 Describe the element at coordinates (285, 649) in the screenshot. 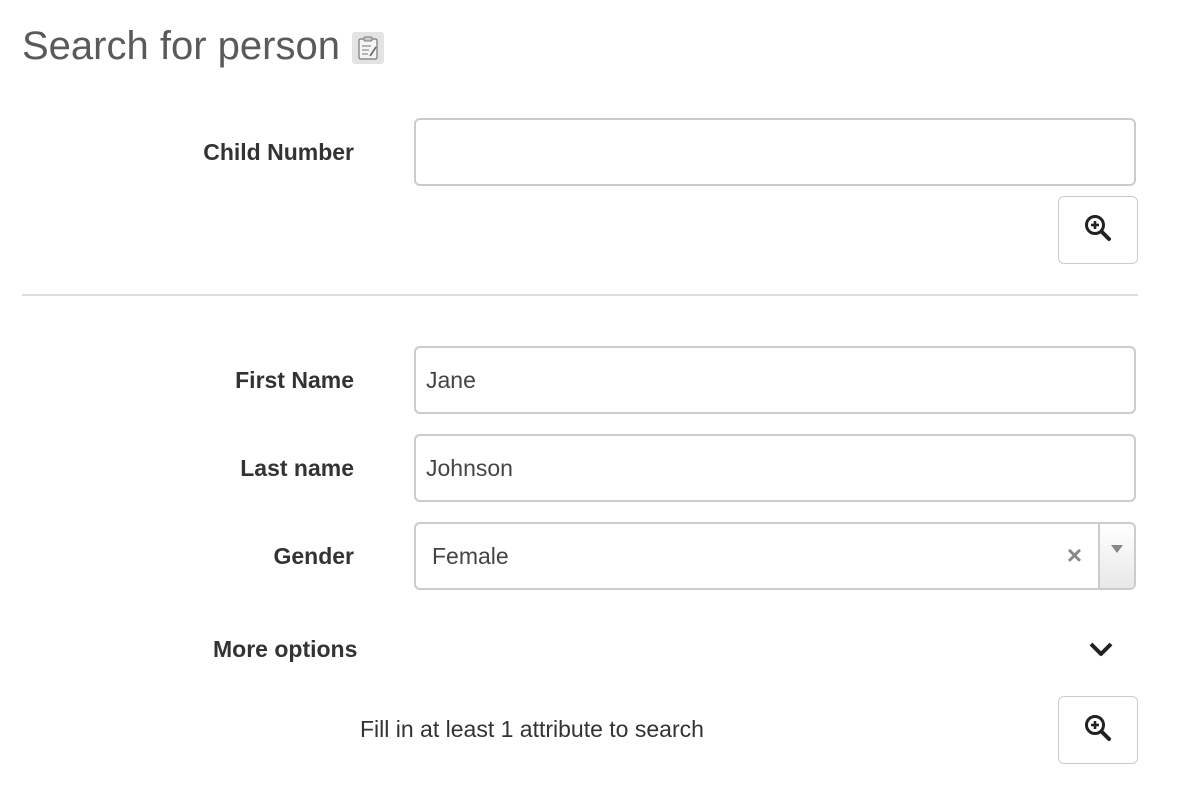

I see `more-options-toggle: More options` at that location.